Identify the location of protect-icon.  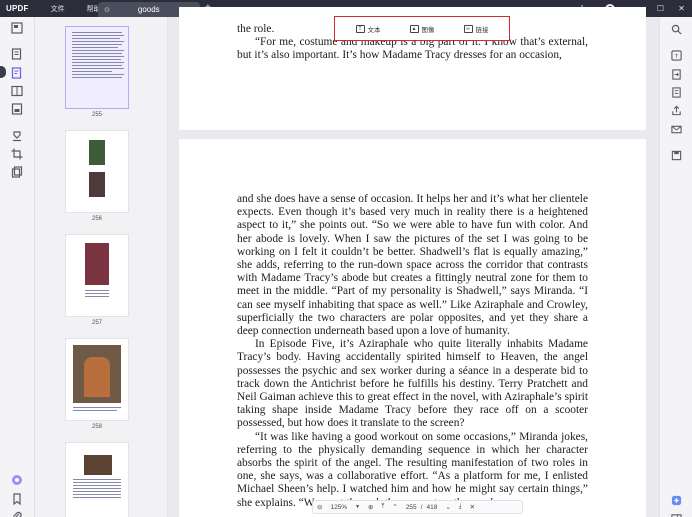
(677, 91).